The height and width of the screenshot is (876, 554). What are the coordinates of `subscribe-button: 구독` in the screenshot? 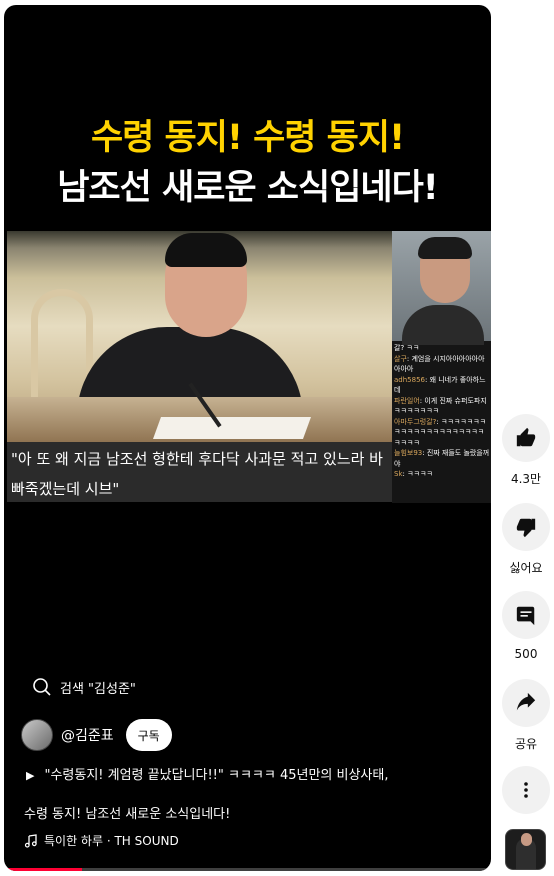 It's located at (148, 735).